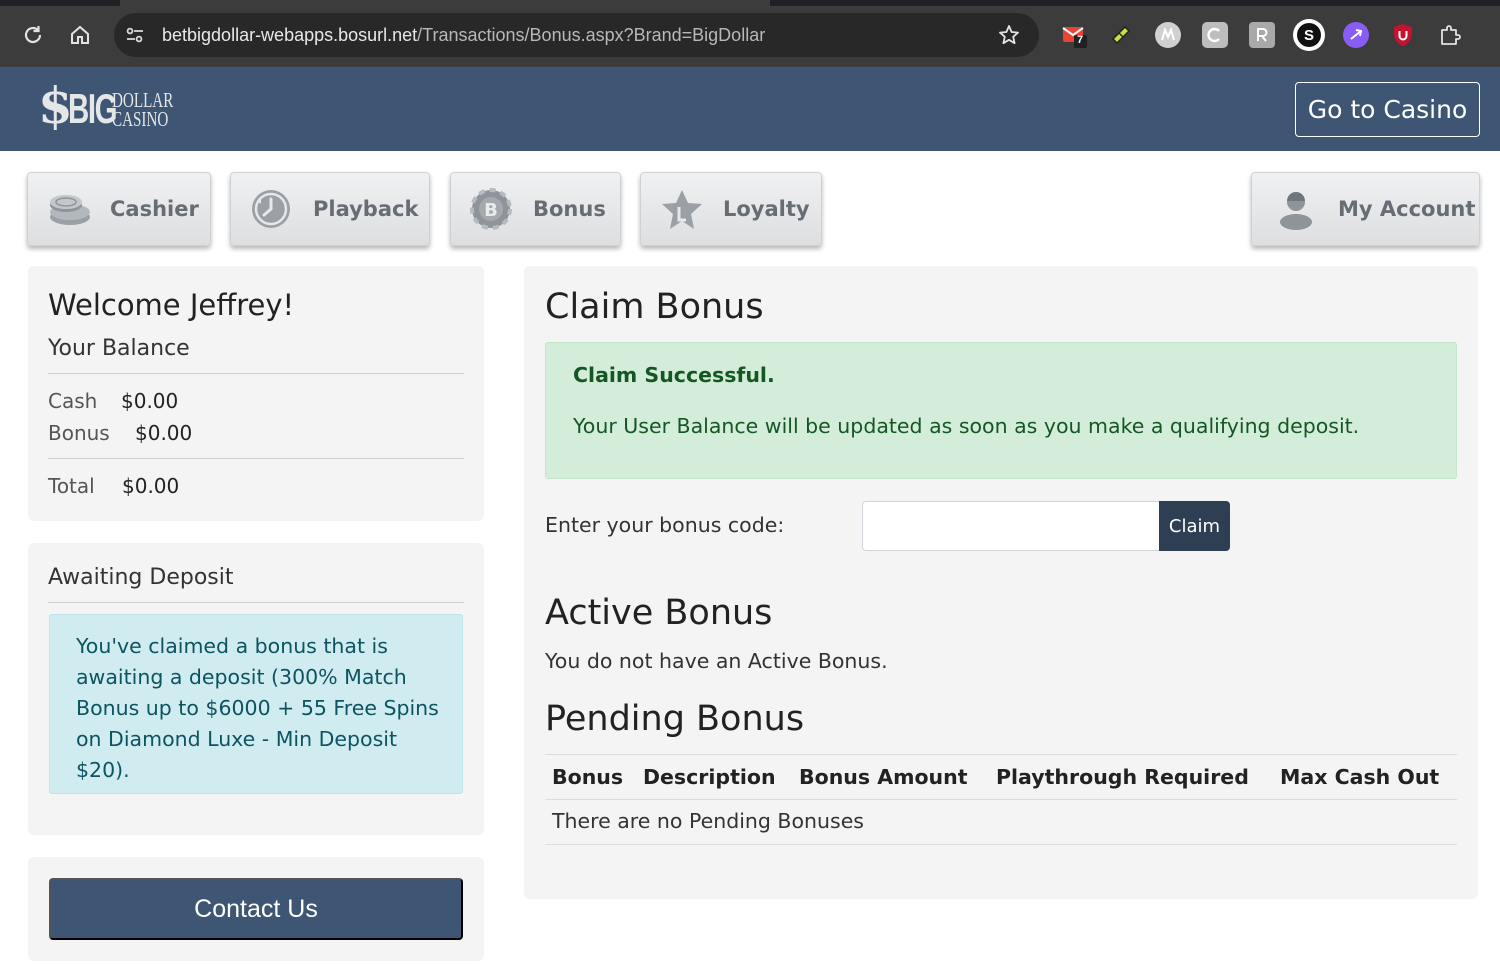 This screenshot has width=1500, height=964. I want to click on extensions-puzzle-icon, so click(1450, 35).